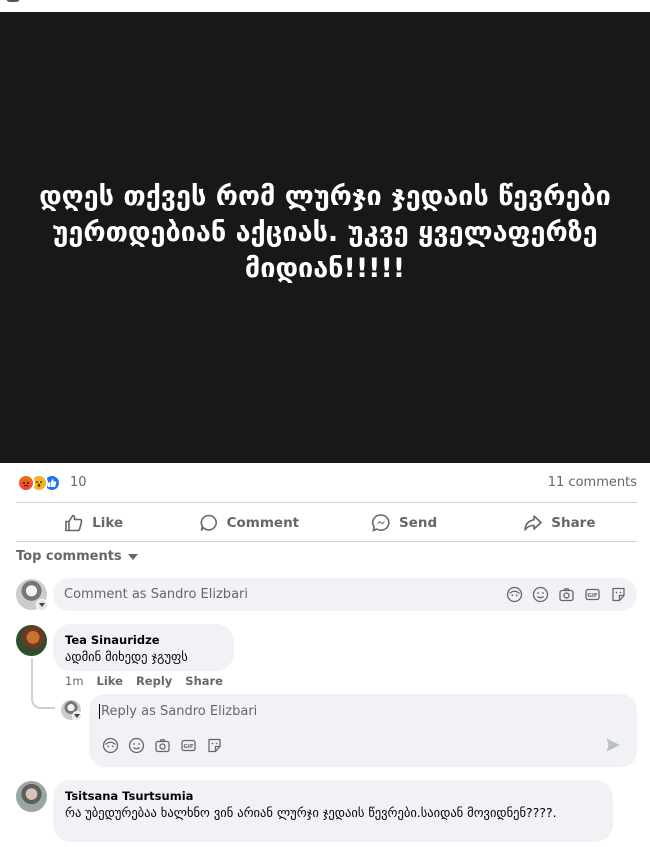 The width and height of the screenshot is (650, 847). I want to click on comment-meta: 1m Like Reply Share, so click(144, 681).